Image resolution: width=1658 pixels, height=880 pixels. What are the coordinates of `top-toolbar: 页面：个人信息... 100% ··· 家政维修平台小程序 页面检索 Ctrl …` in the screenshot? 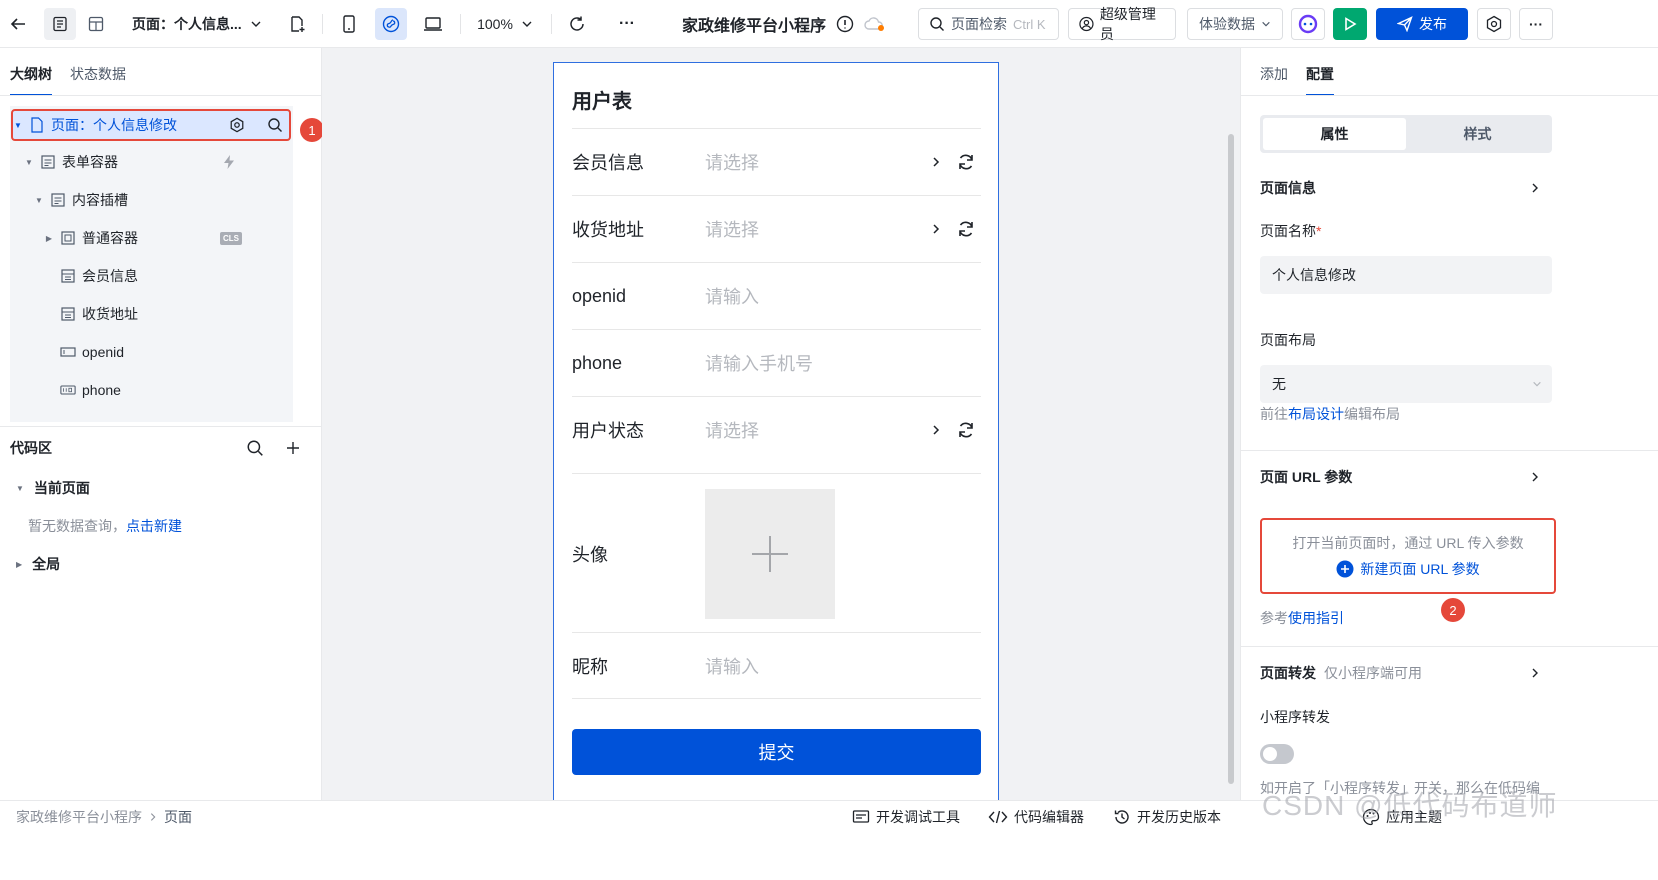 It's located at (829, 24).